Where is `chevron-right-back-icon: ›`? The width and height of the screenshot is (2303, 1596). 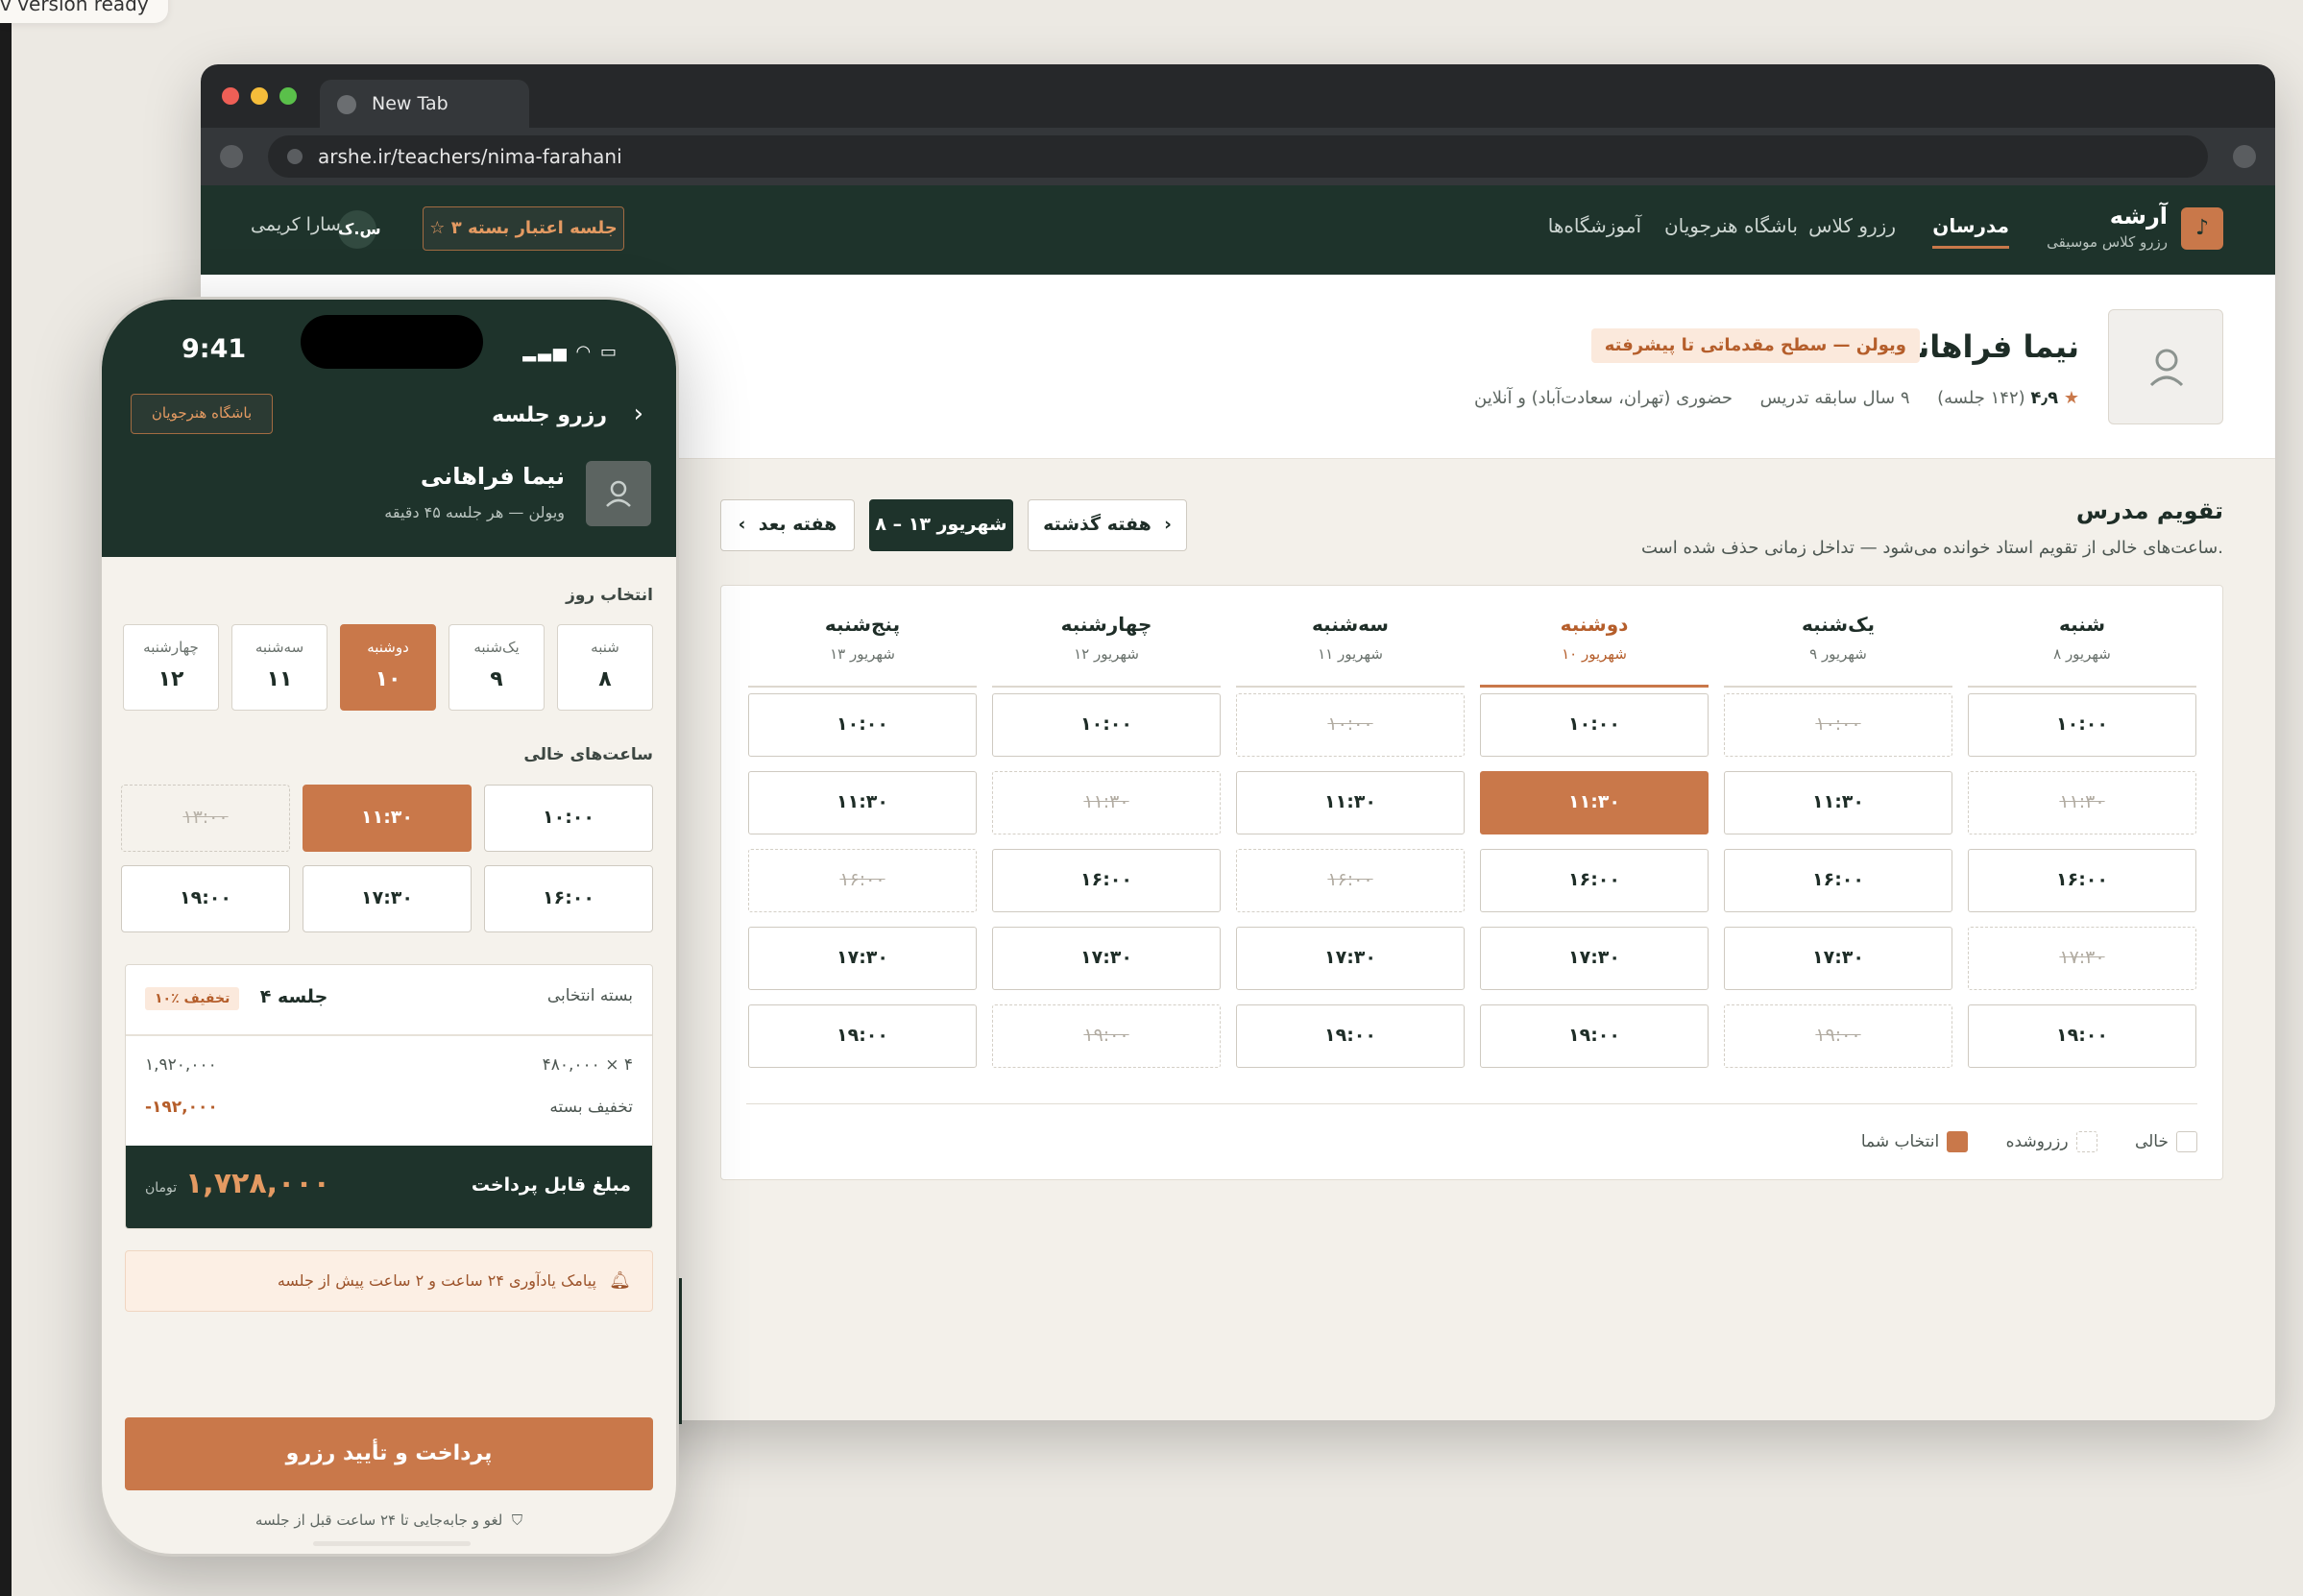 chevron-right-back-icon: › is located at coordinates (638, 413).